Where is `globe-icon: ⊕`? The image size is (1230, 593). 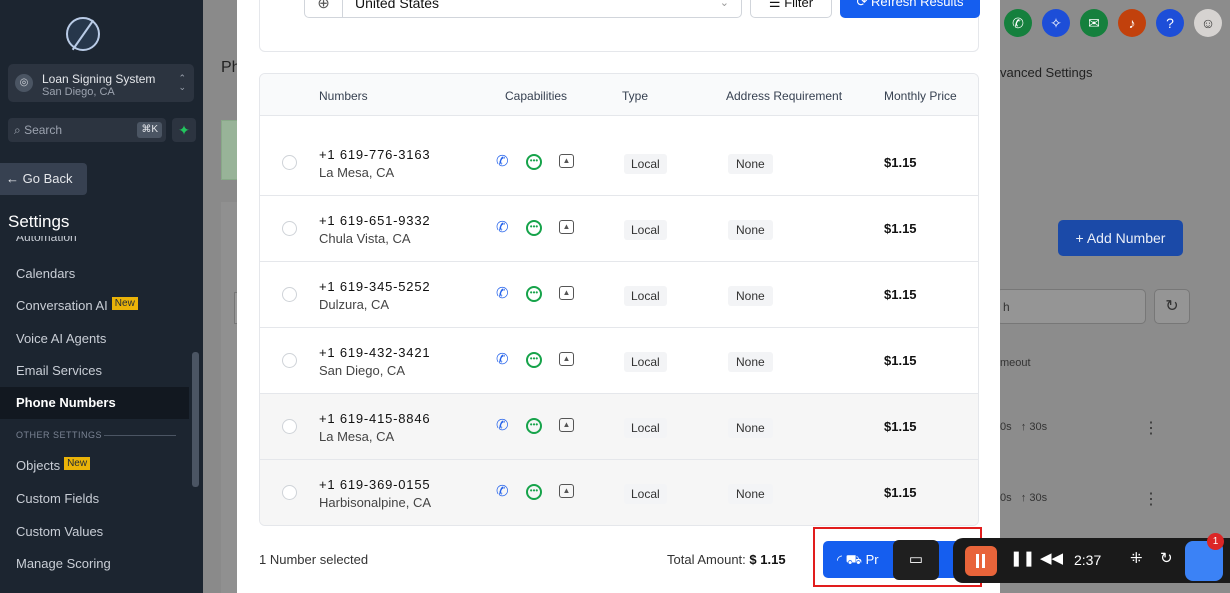
globe-icon: ⊕ is located at coordinates (323, 9).